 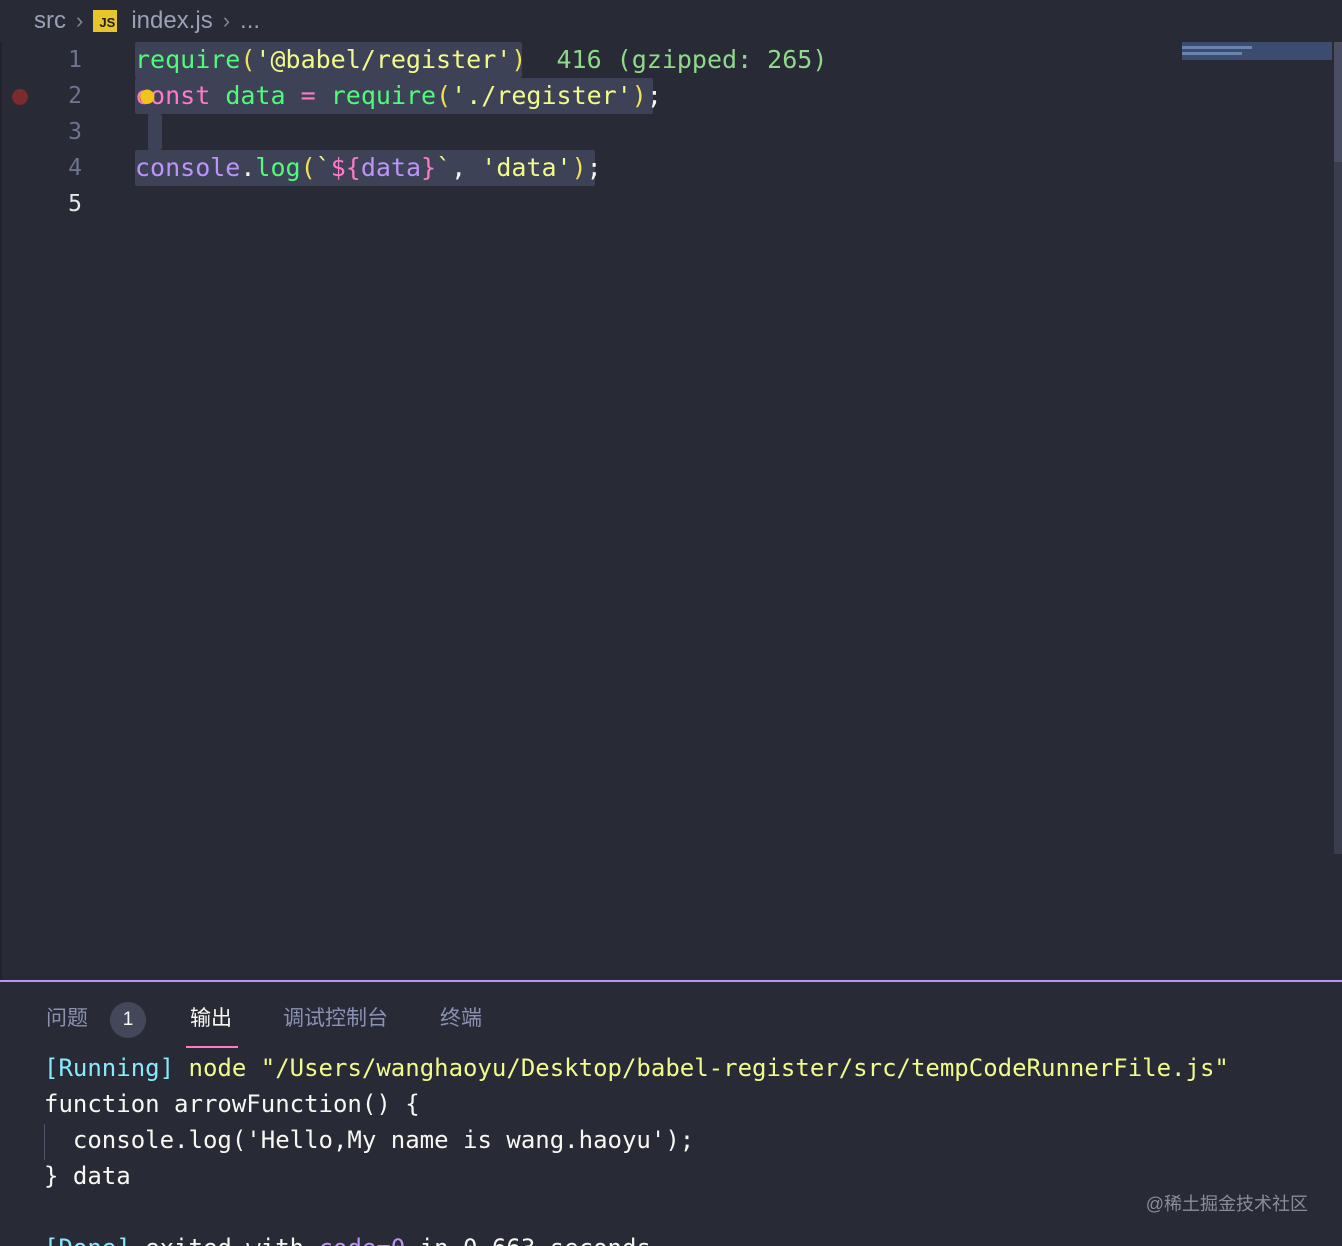 What do you see at coordinates (671, 1019) in the screenshot?
I see `panel-tabs: 问题 1 输出 调试控制台 终端` at bounding box center [671, 1019].